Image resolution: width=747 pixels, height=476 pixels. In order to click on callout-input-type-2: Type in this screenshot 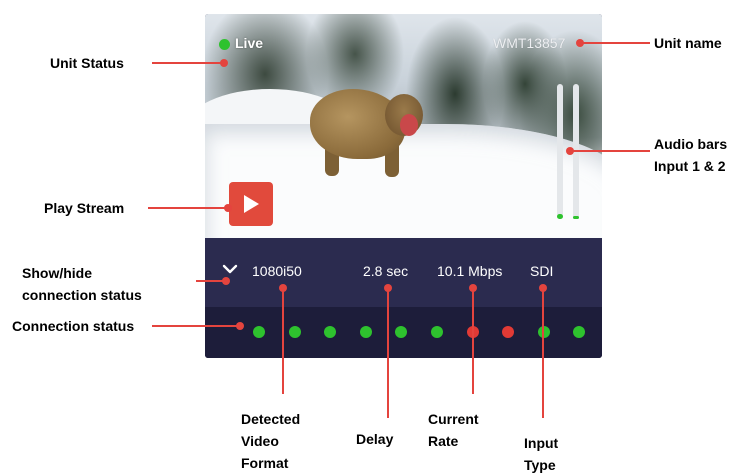, I will do `click(540, 465)`.